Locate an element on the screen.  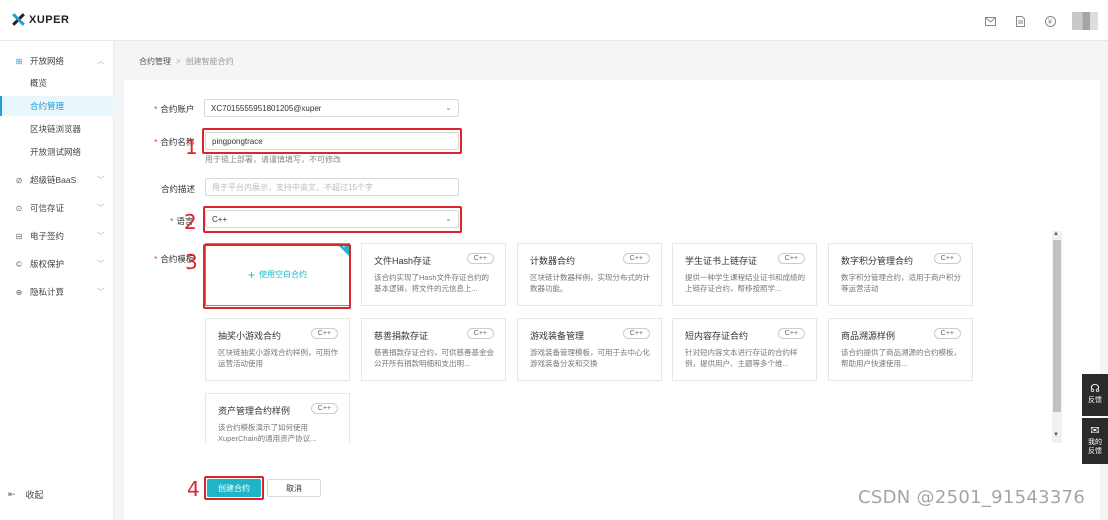
contract-desc-input: 用于平台内展示，支持中英文，不超过15个字 is located at coordinates (332, 187).